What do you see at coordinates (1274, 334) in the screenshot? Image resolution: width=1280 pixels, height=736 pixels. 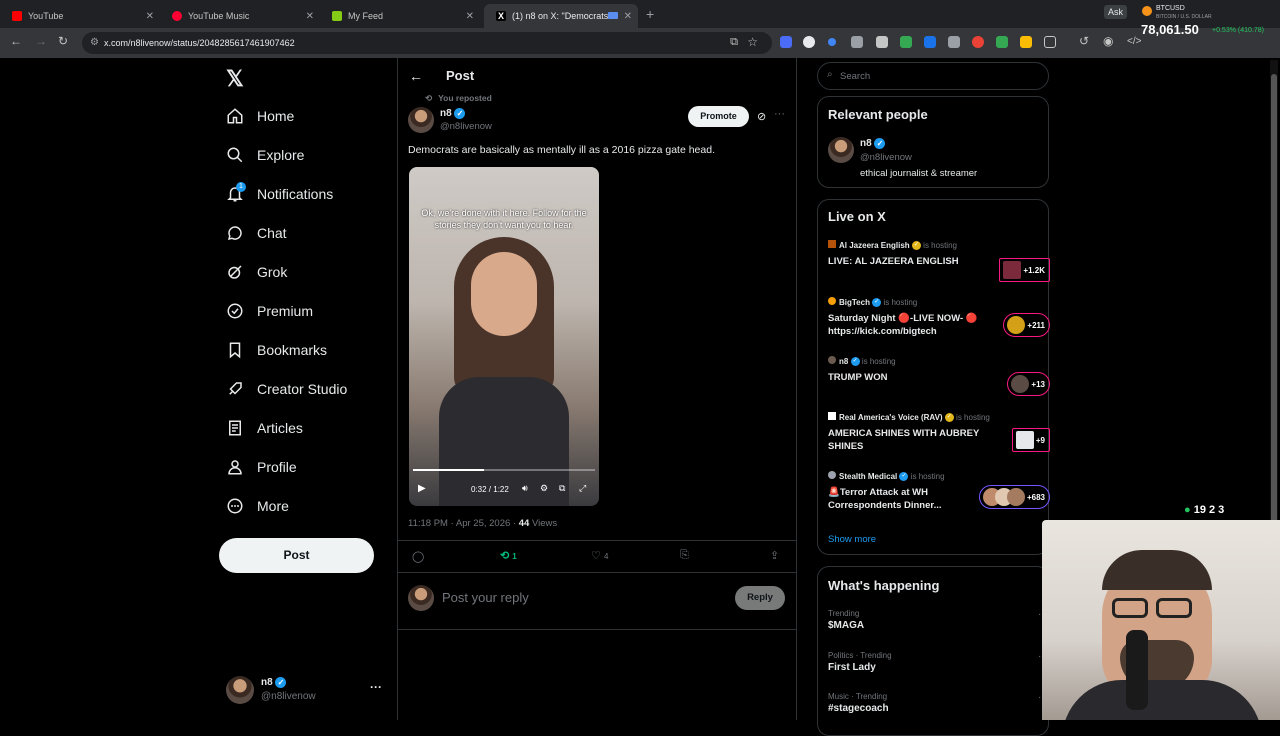 I see `scrollbar-thumb` at bounding box center [1274, 334].